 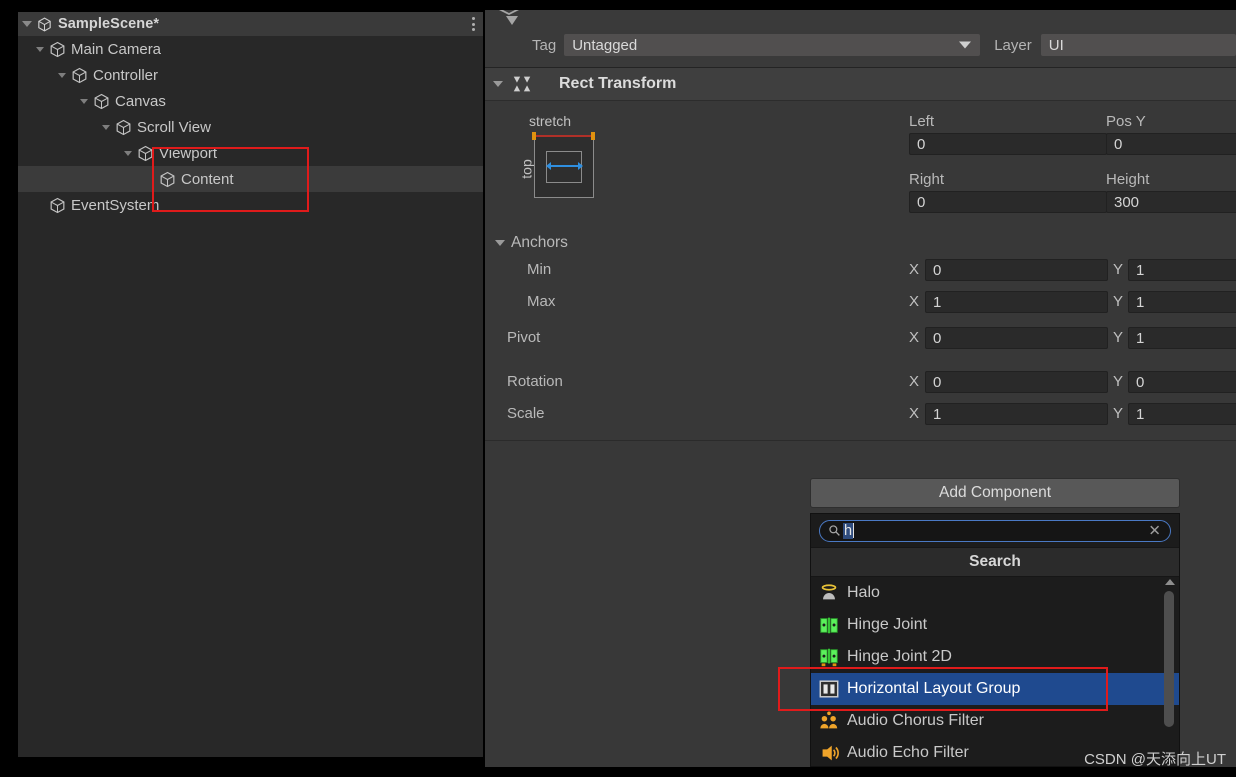 What do you see at coordinates (1126, 121) in the screenshot?
I see `pos-y-label: Pos Y` at bounding box center [1126, 121].